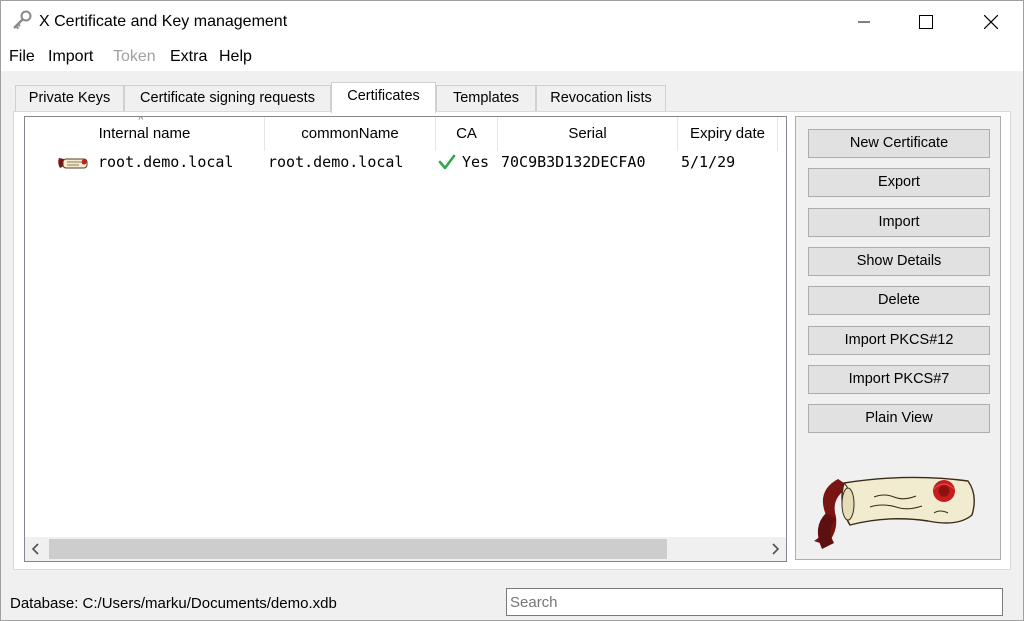 The image size is (1024, 621). Describe the element at coordinates (70, 57) in the screenshot. I see `menu-import: Import` at that location.